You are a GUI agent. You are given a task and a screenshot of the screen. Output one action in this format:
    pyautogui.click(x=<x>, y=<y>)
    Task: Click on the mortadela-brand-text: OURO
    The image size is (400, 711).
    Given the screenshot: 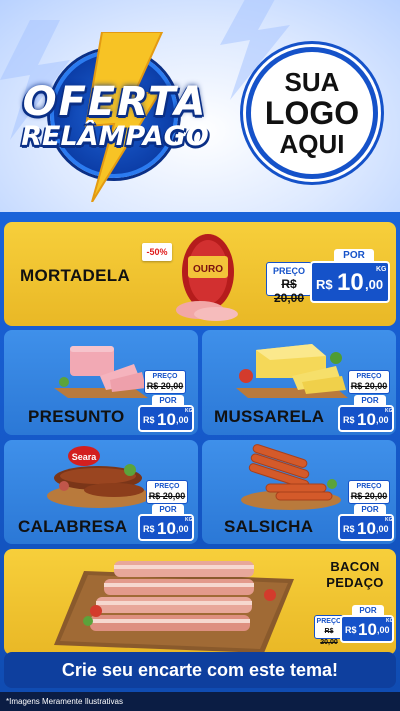 What is the action you would take?
    pyautogui.click(x=208, y=269)
    